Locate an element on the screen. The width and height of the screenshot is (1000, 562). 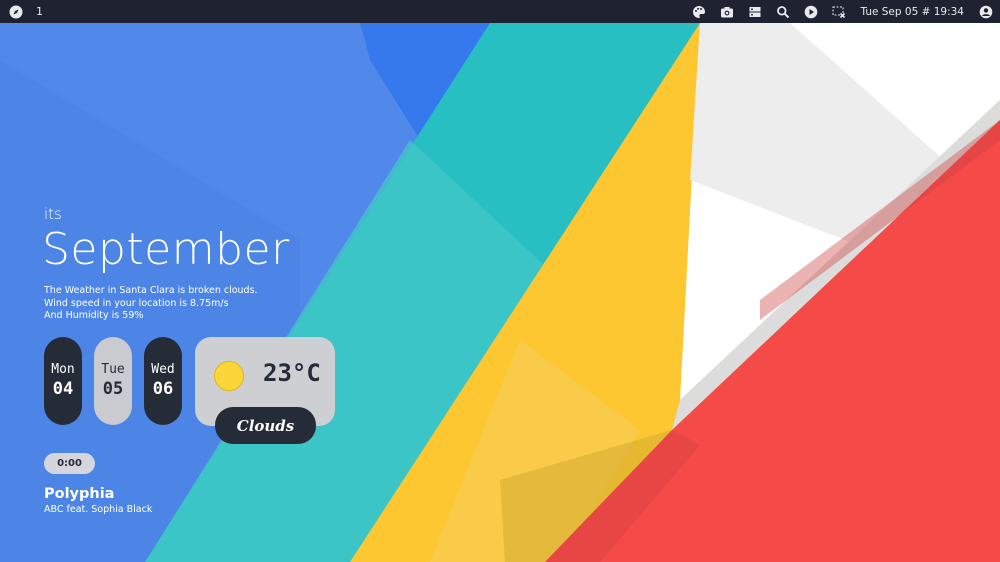
window-close-icon is located at coordinates (839, 12).